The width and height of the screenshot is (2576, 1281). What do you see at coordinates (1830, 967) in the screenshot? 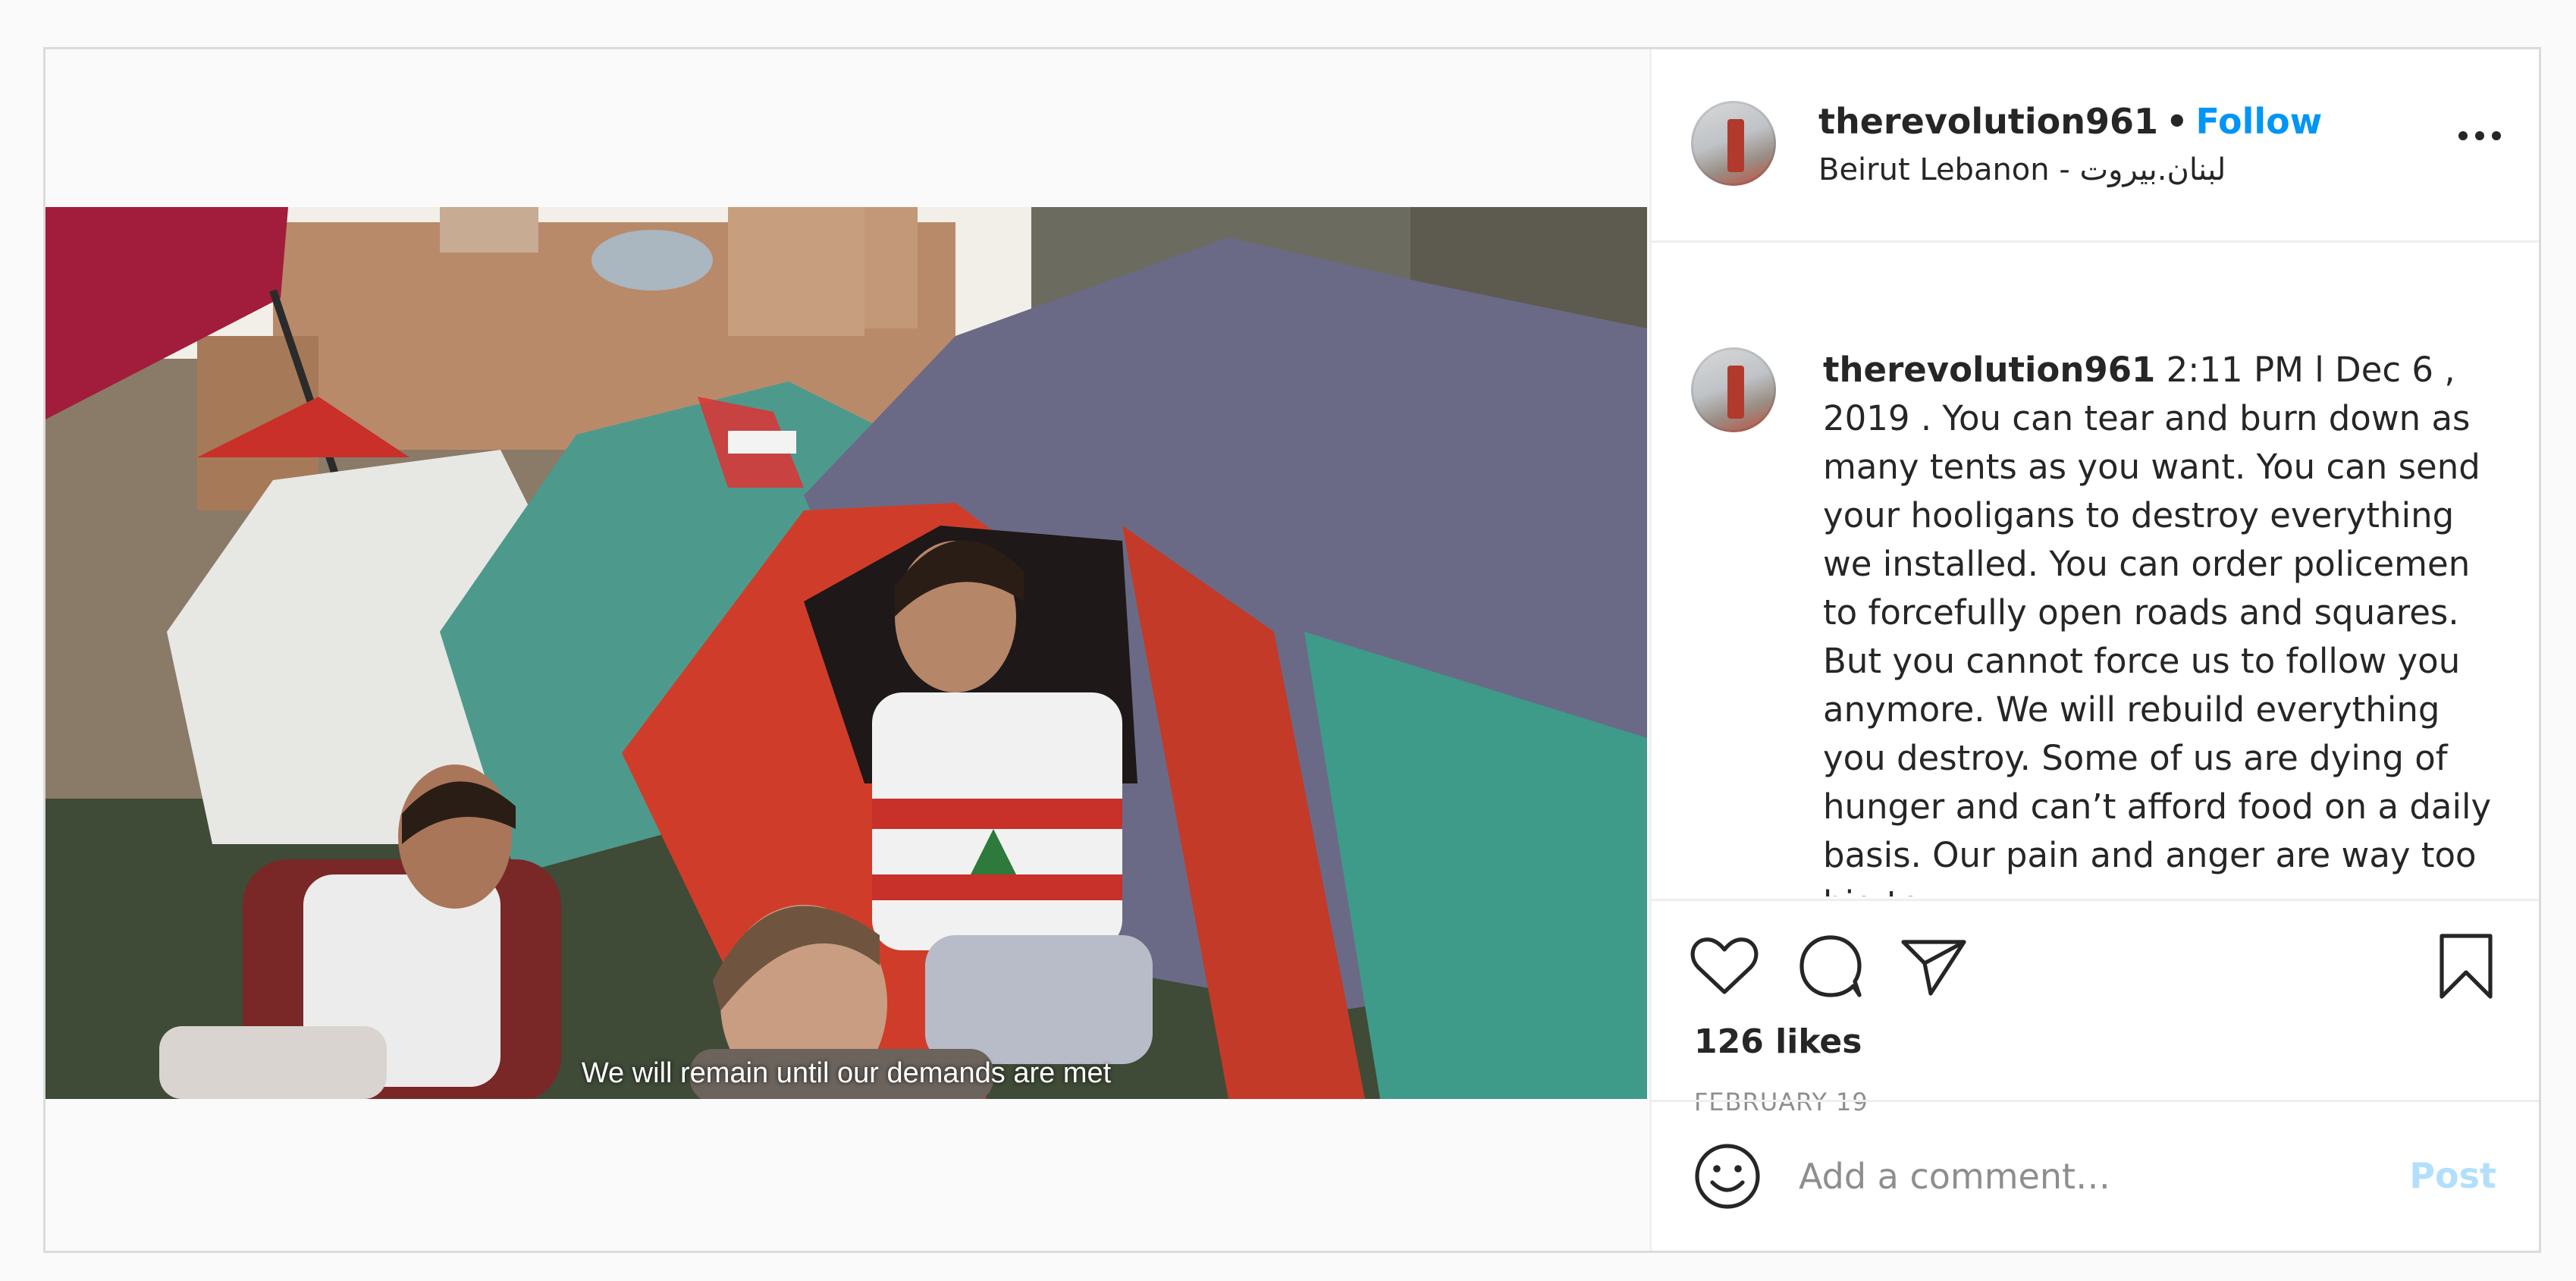
I see `comment-icon` at bounding box center [1830, 967].